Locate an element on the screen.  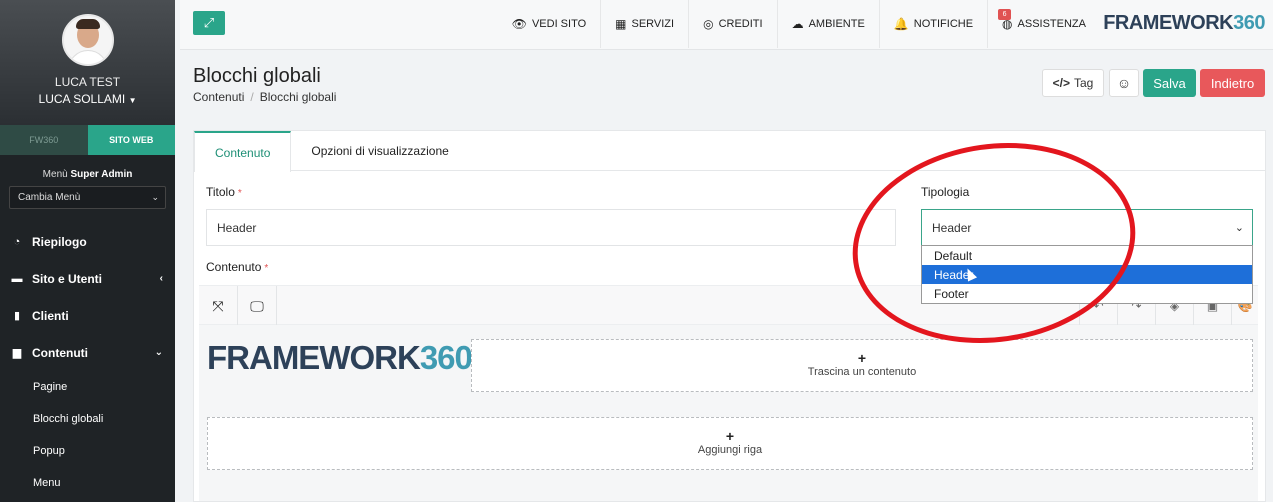
content-dropzone: + Trascina un contenuto is located at coordinates (862, 365).